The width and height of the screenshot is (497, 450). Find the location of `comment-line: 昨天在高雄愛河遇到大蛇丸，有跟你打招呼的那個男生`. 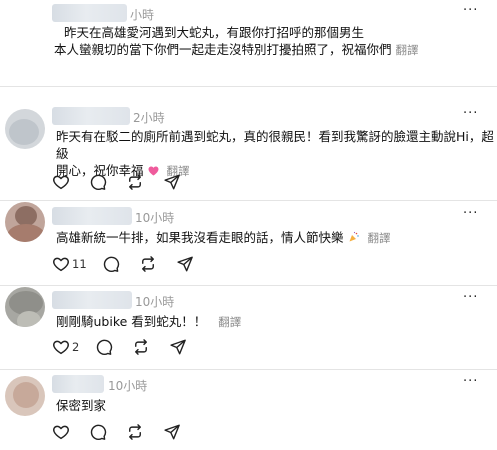

comment-line: 昨天在高雄愛河遇到大蛇丸，有跟你打招呼的那個男生 is located at coordinates (214, 32).